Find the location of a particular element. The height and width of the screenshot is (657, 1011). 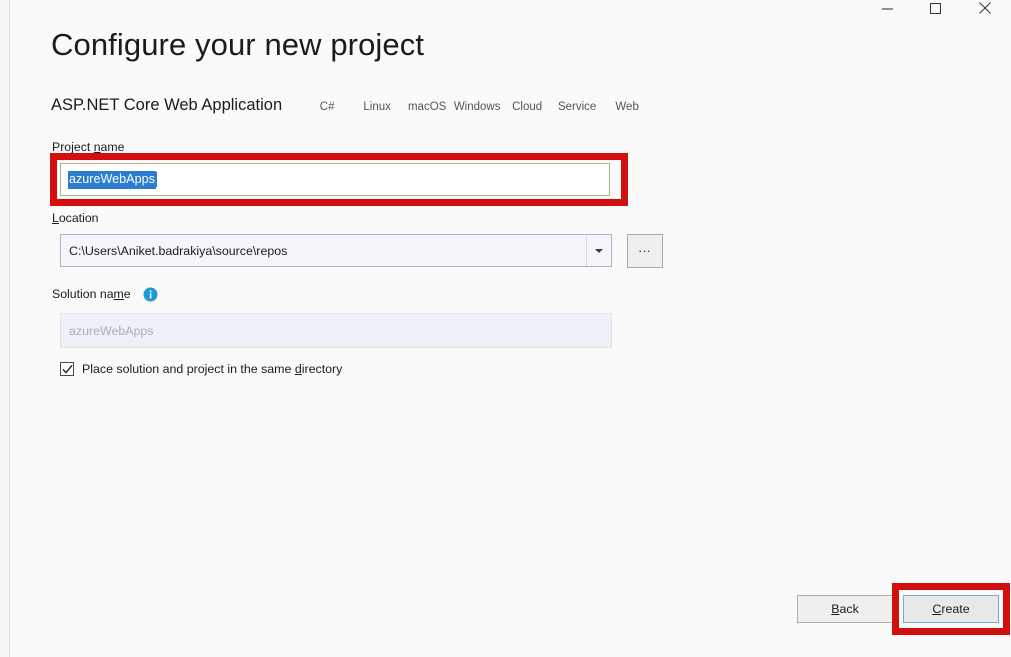

create-button-label: Create is located at coordinates (950, 609).